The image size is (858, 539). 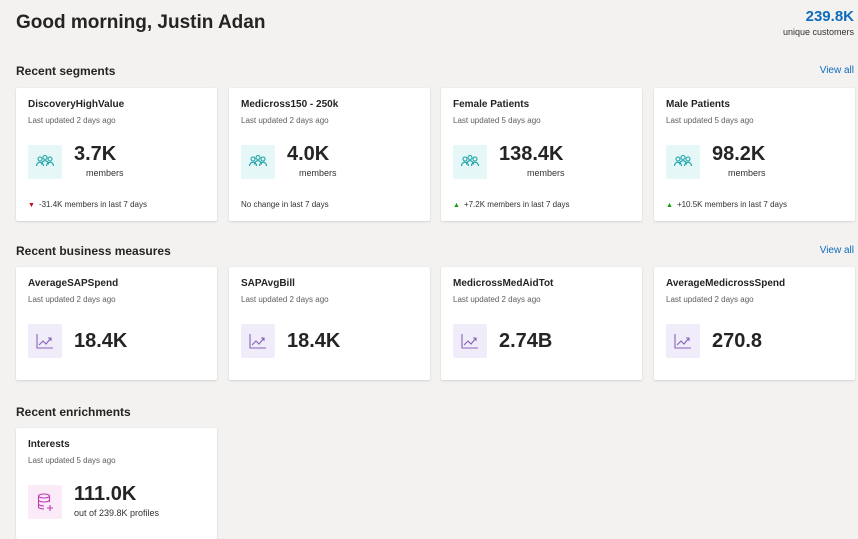 What do you see at coordinates (45, 502) in the screenshot?
I see `database-add-icon` at bounding box center [45, 502].